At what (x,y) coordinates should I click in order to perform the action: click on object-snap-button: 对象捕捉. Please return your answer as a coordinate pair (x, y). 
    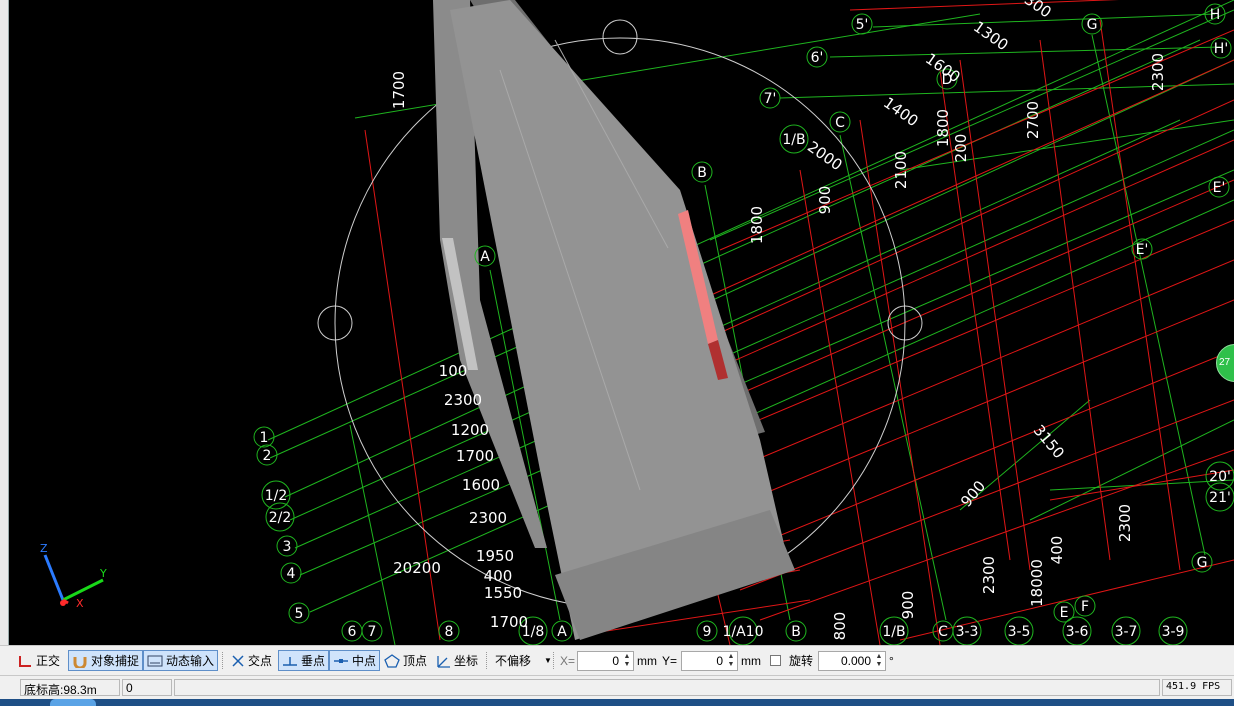
    Looking at the image, I should click on (106, 660).